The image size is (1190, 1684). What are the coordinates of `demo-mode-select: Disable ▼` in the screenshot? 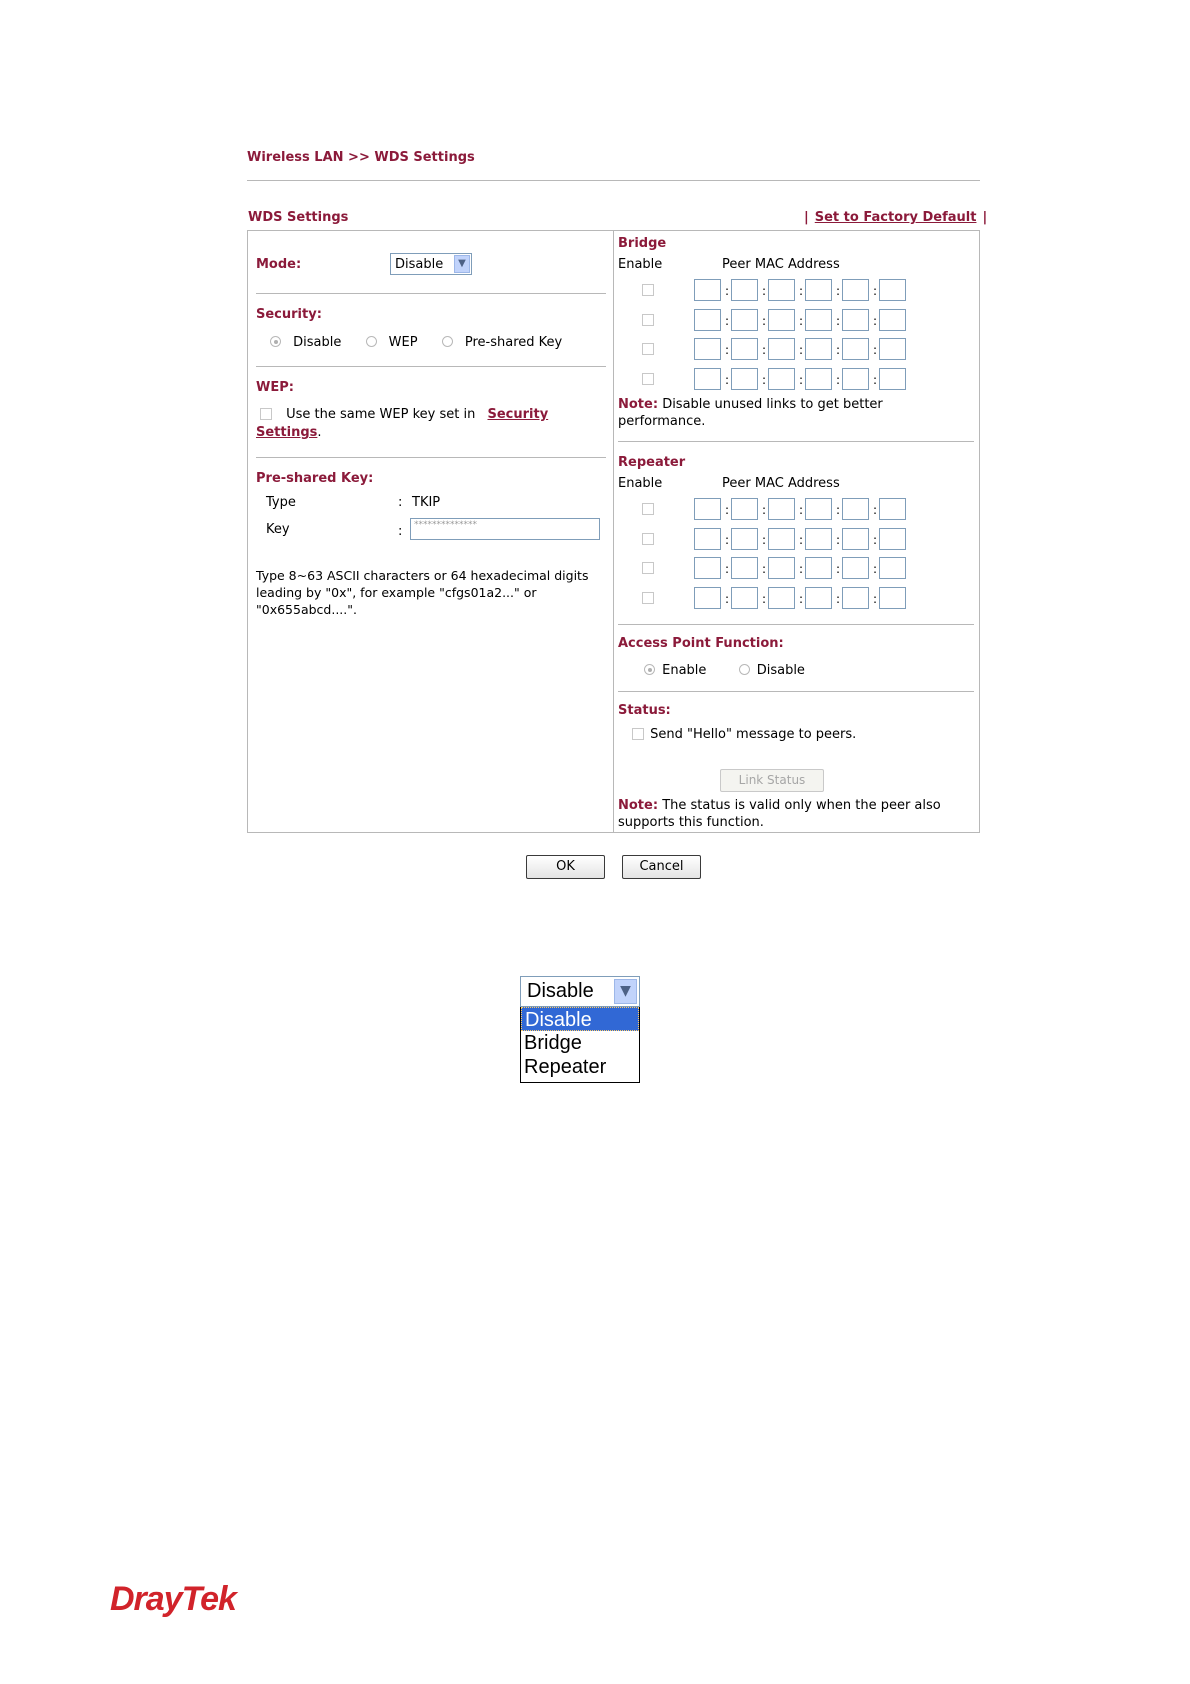 It's located at (580, 991).